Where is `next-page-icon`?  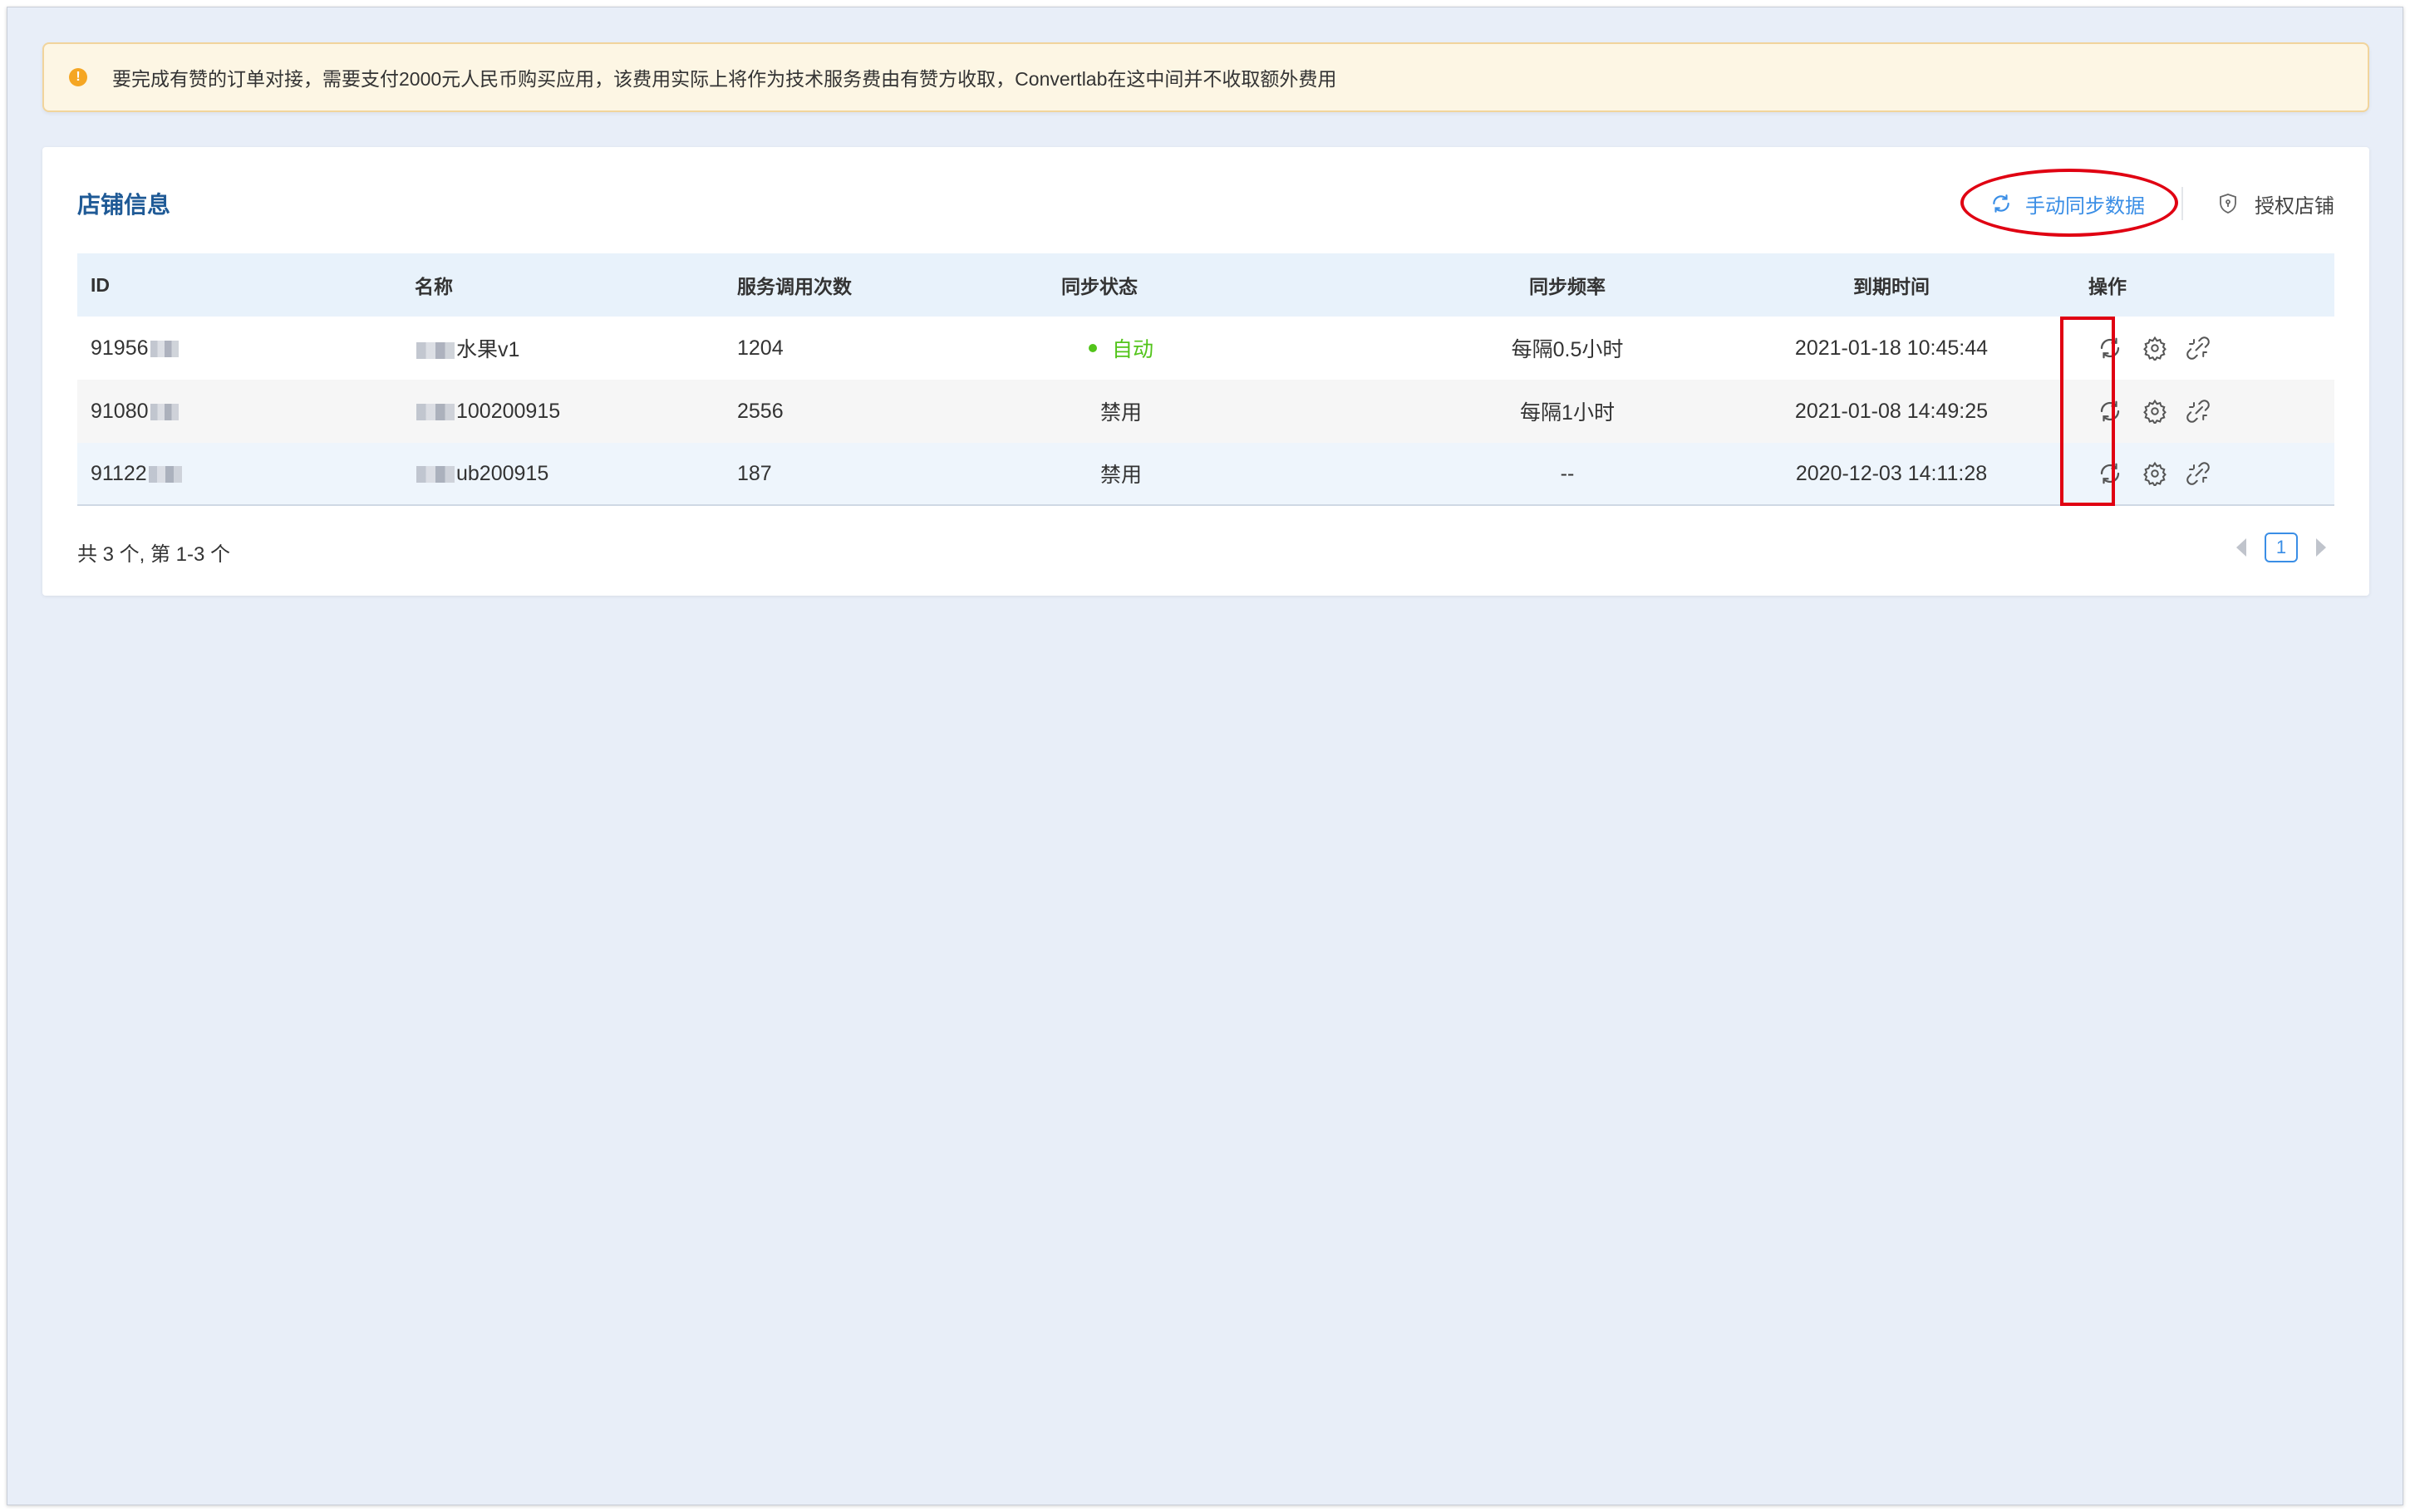 next-page-icon is located at coordinates (2321, 548).